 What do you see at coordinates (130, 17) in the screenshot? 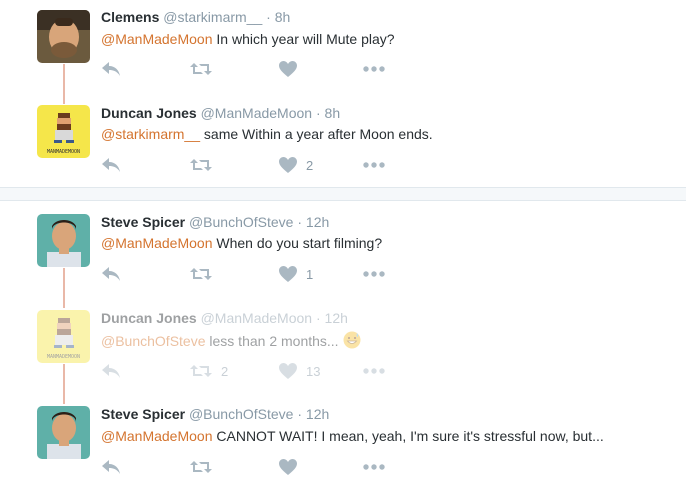
I see `display-name: Clemens` at bounding box center [130, 17].